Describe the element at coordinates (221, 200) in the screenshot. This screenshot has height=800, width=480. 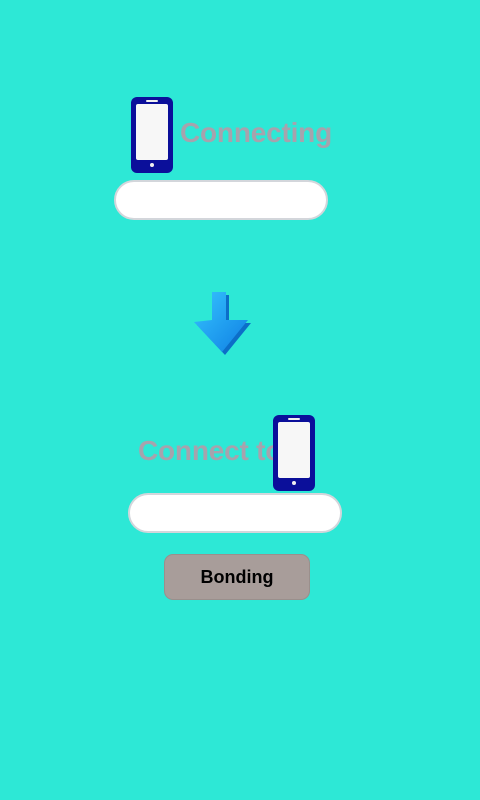
I see `source-device-field` at that location.